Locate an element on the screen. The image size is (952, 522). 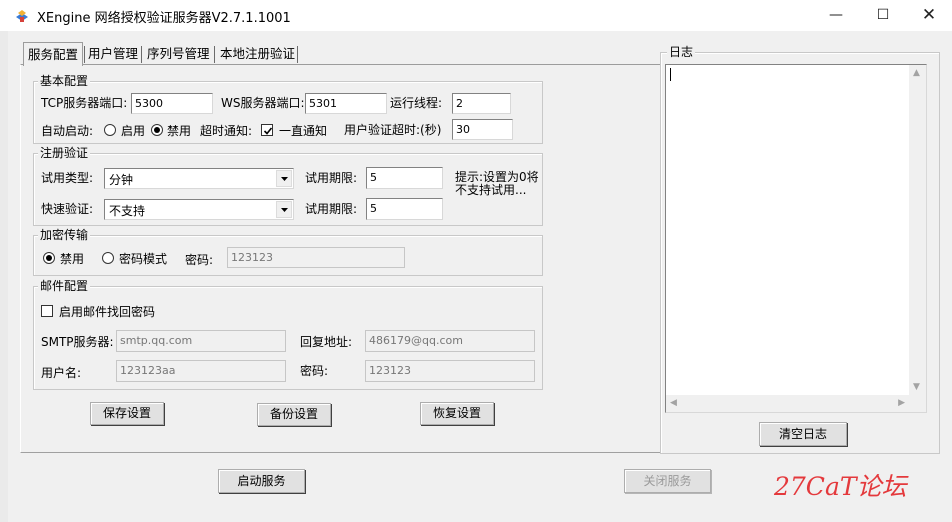
checkmark-icon is located at coordinates (268, 131).